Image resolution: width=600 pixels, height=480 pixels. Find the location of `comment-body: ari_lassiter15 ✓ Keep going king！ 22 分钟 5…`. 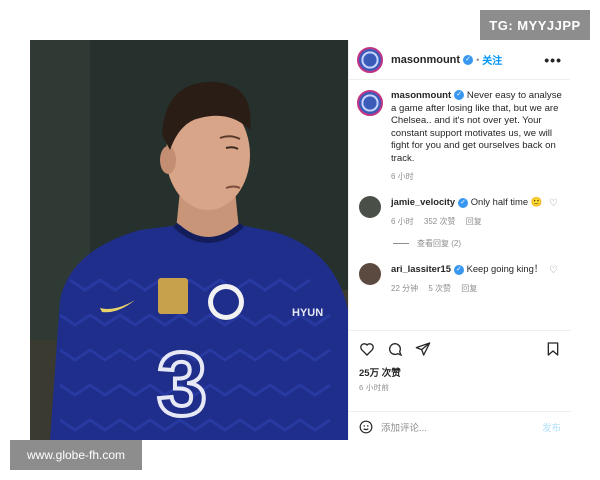

comment-body: ari_lassiter15 ✓ Keep going king！ 22 分钟 5… is located at coordinates (467, 279).